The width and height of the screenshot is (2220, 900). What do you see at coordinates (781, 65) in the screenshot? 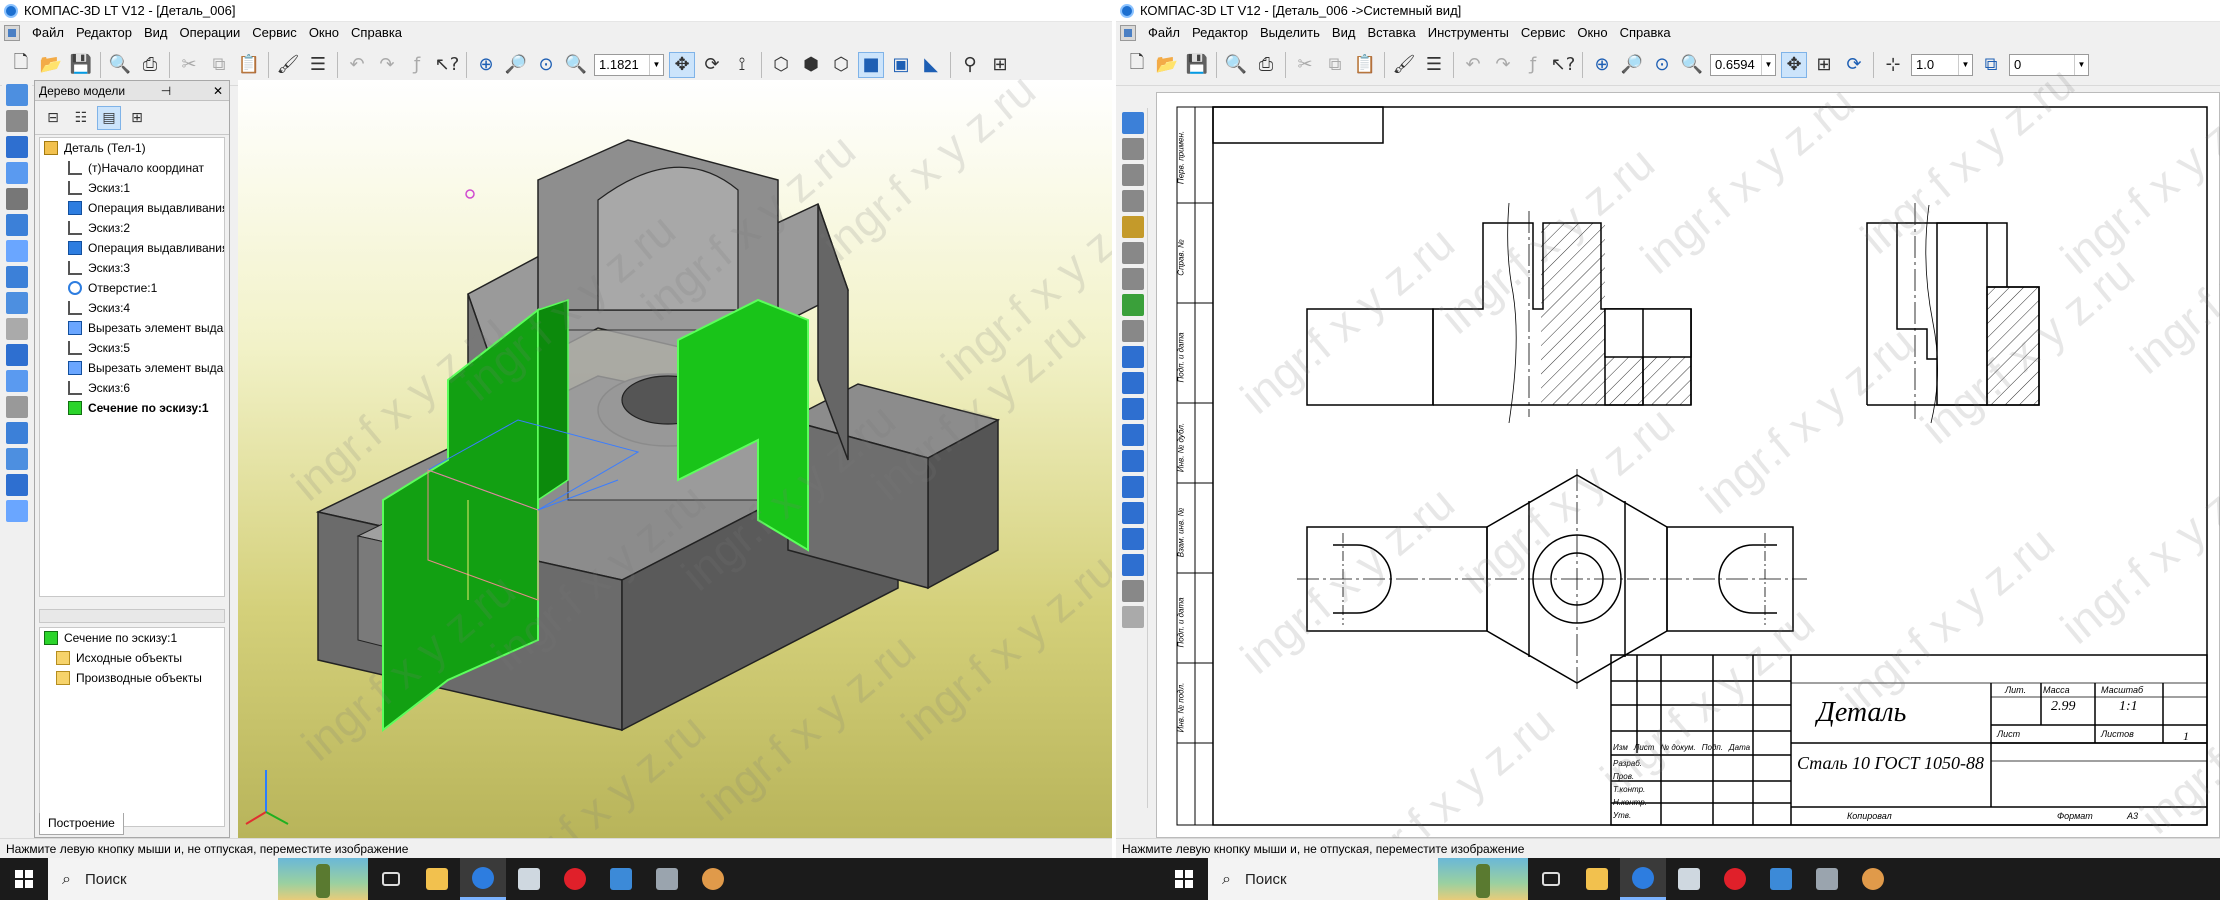
I see `wireframe-icon: ⬡` at bounding box center [781, 65].